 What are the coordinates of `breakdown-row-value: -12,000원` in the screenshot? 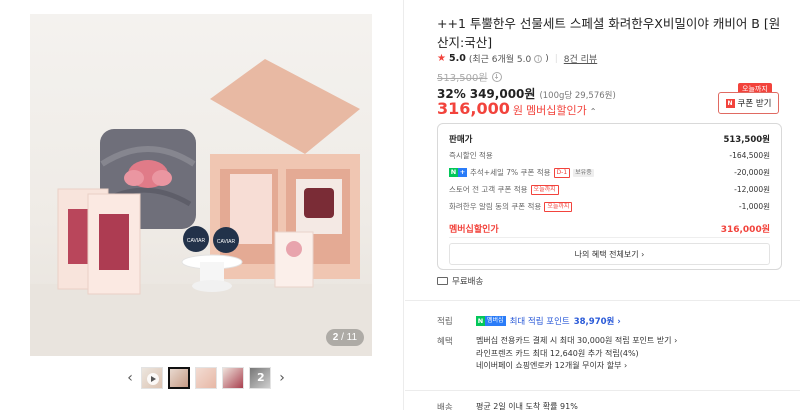 It's located at (752, 189).